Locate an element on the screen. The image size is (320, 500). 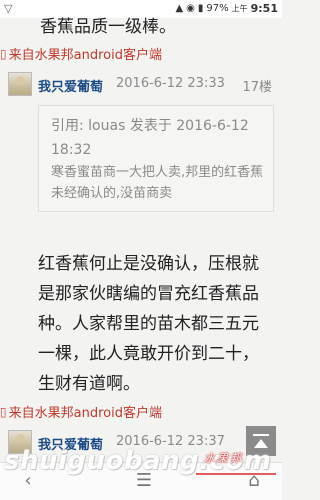
status-right: ▲ ◉ ▮ 97% 上午 9:51 is located at coordinates (226, 8).